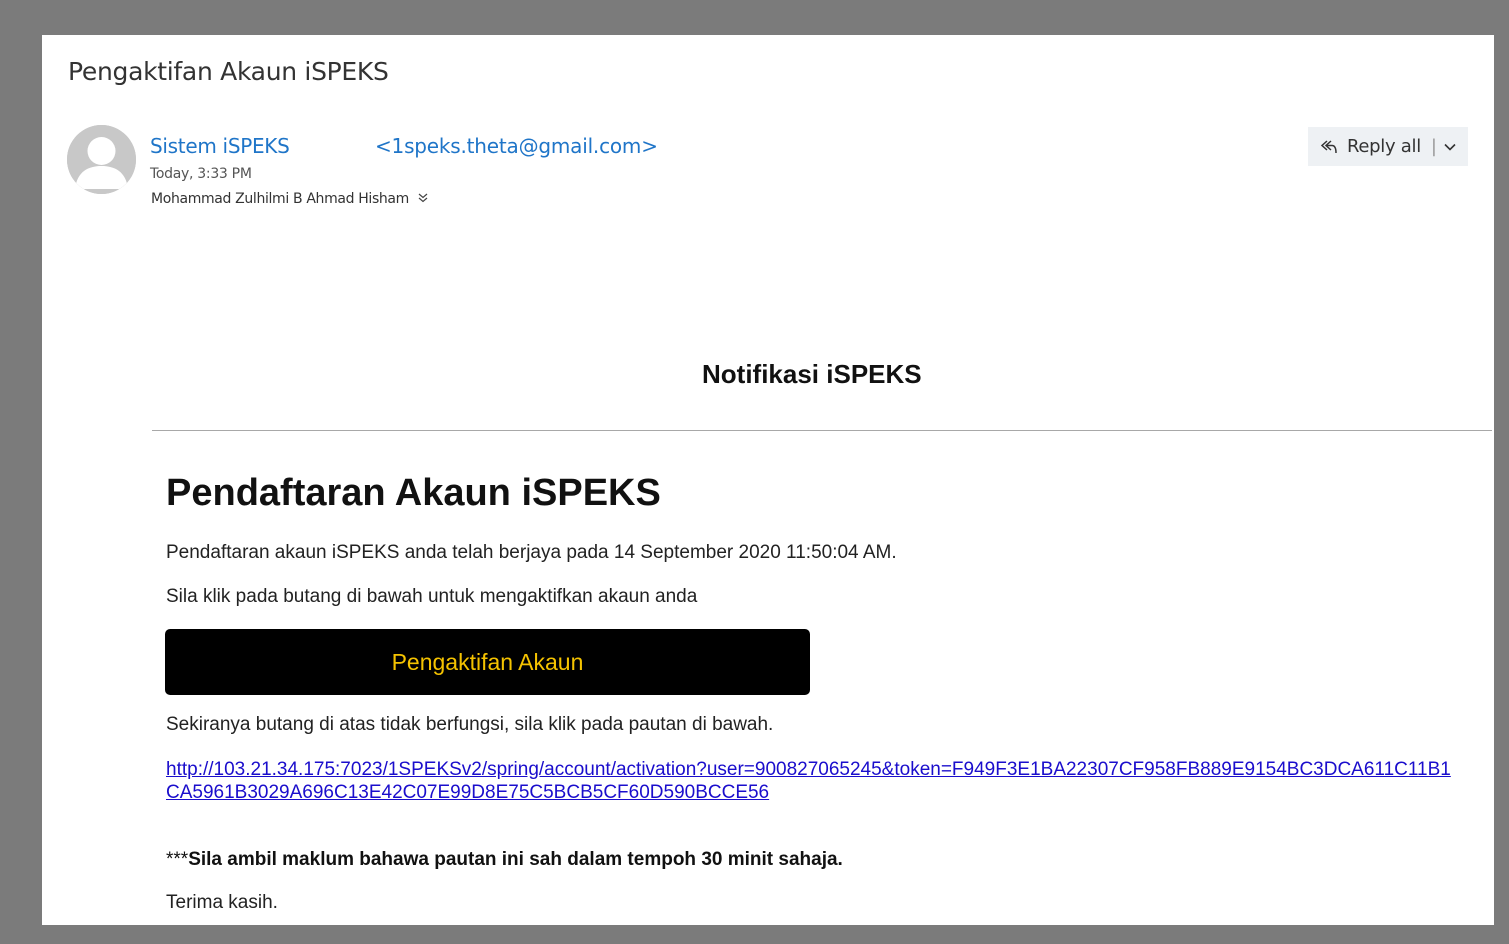  Describe the element at coordinates (812, 374) in the screenshot. I see `notification-title: Notifikasi iSPEKS` at that location.